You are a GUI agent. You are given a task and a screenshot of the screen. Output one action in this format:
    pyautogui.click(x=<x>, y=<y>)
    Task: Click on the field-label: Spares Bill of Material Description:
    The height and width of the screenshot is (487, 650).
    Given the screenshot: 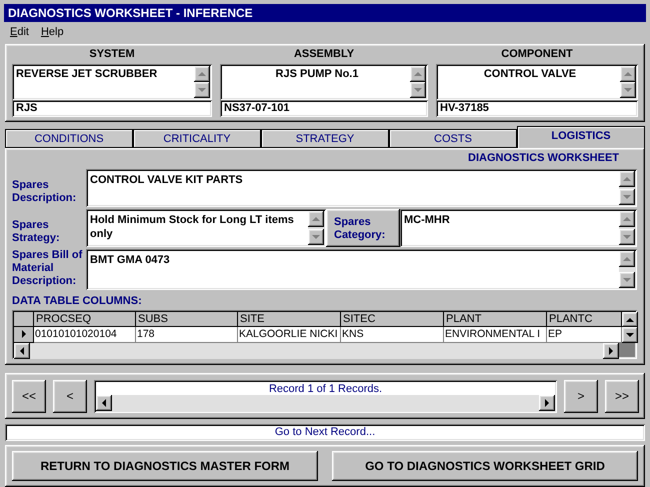 What is the action you would take?
    pyautogui.click(x=48, y=268)
    